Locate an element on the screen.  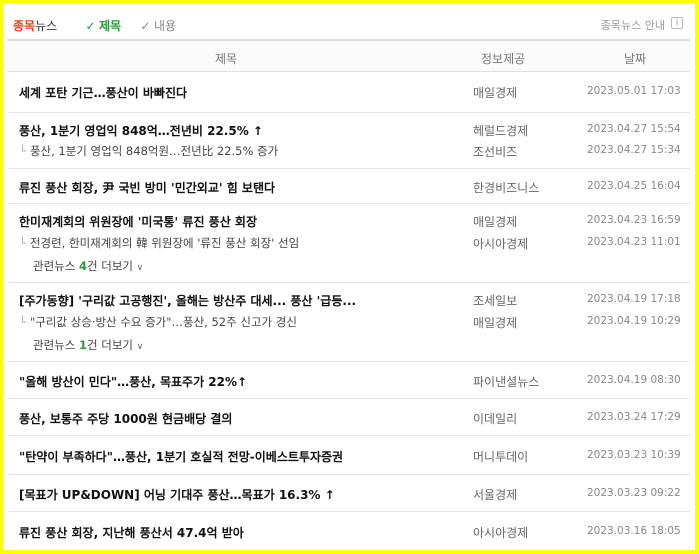
sort-by-content-tab: ✓ 내용 is located at coordinates (158, 25).